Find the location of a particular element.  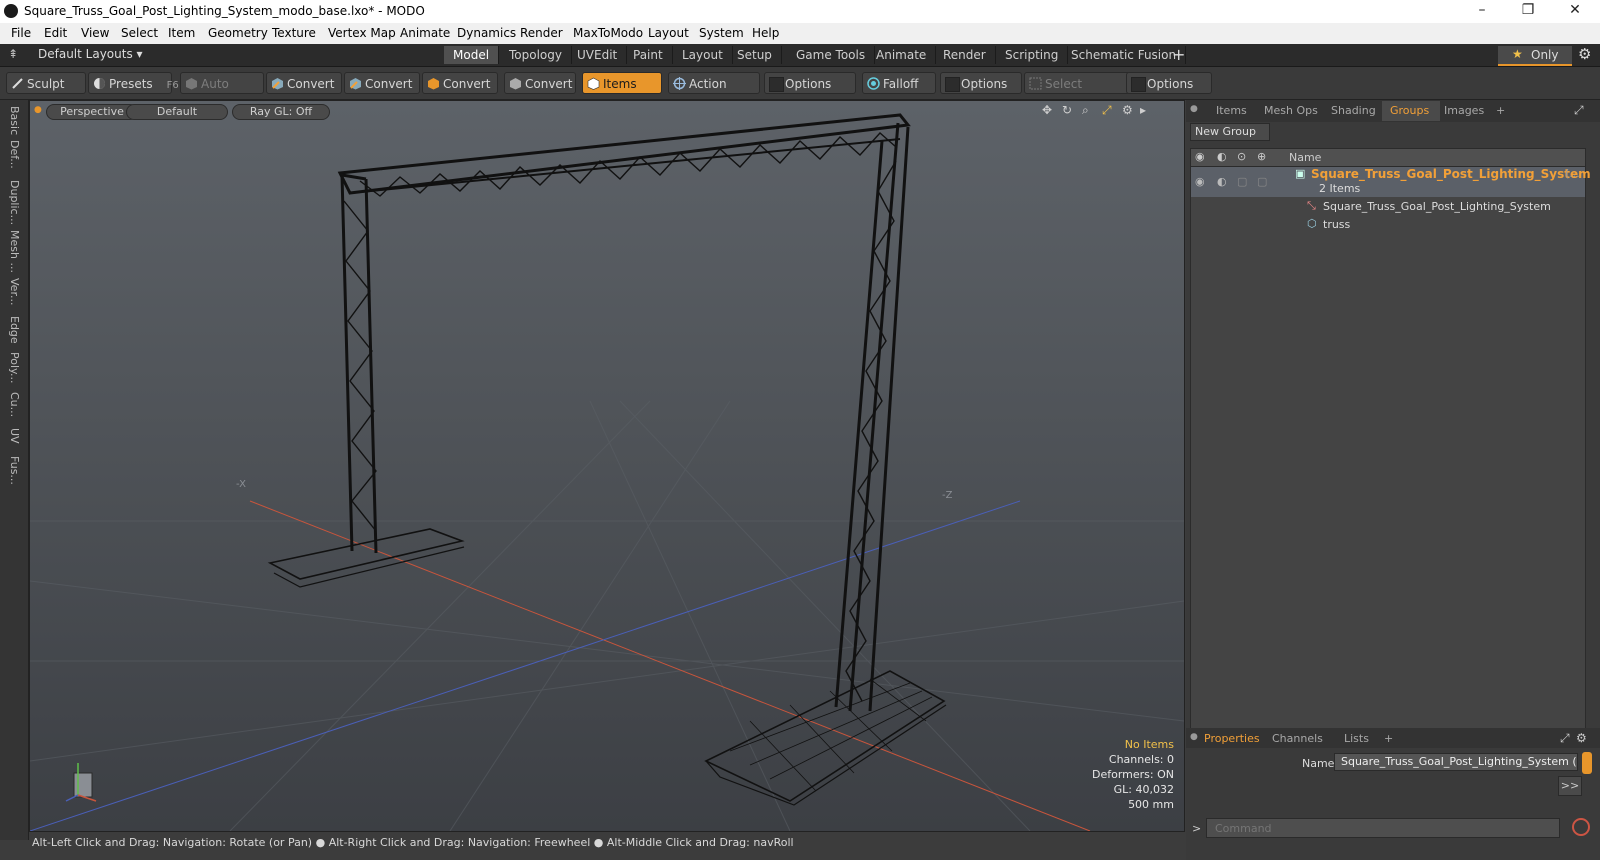

menu-item: Item is located at coordinates (181, 33).